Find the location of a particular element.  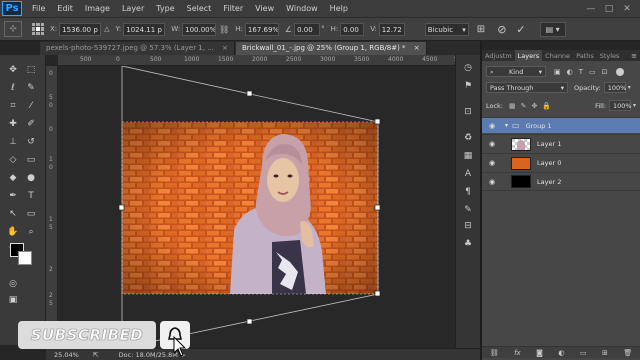

filter-adjust-icon: ◐ is located at coordinates (570, 72).